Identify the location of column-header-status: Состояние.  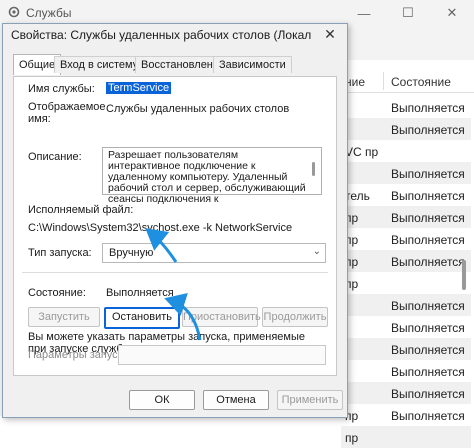
(421, 82).